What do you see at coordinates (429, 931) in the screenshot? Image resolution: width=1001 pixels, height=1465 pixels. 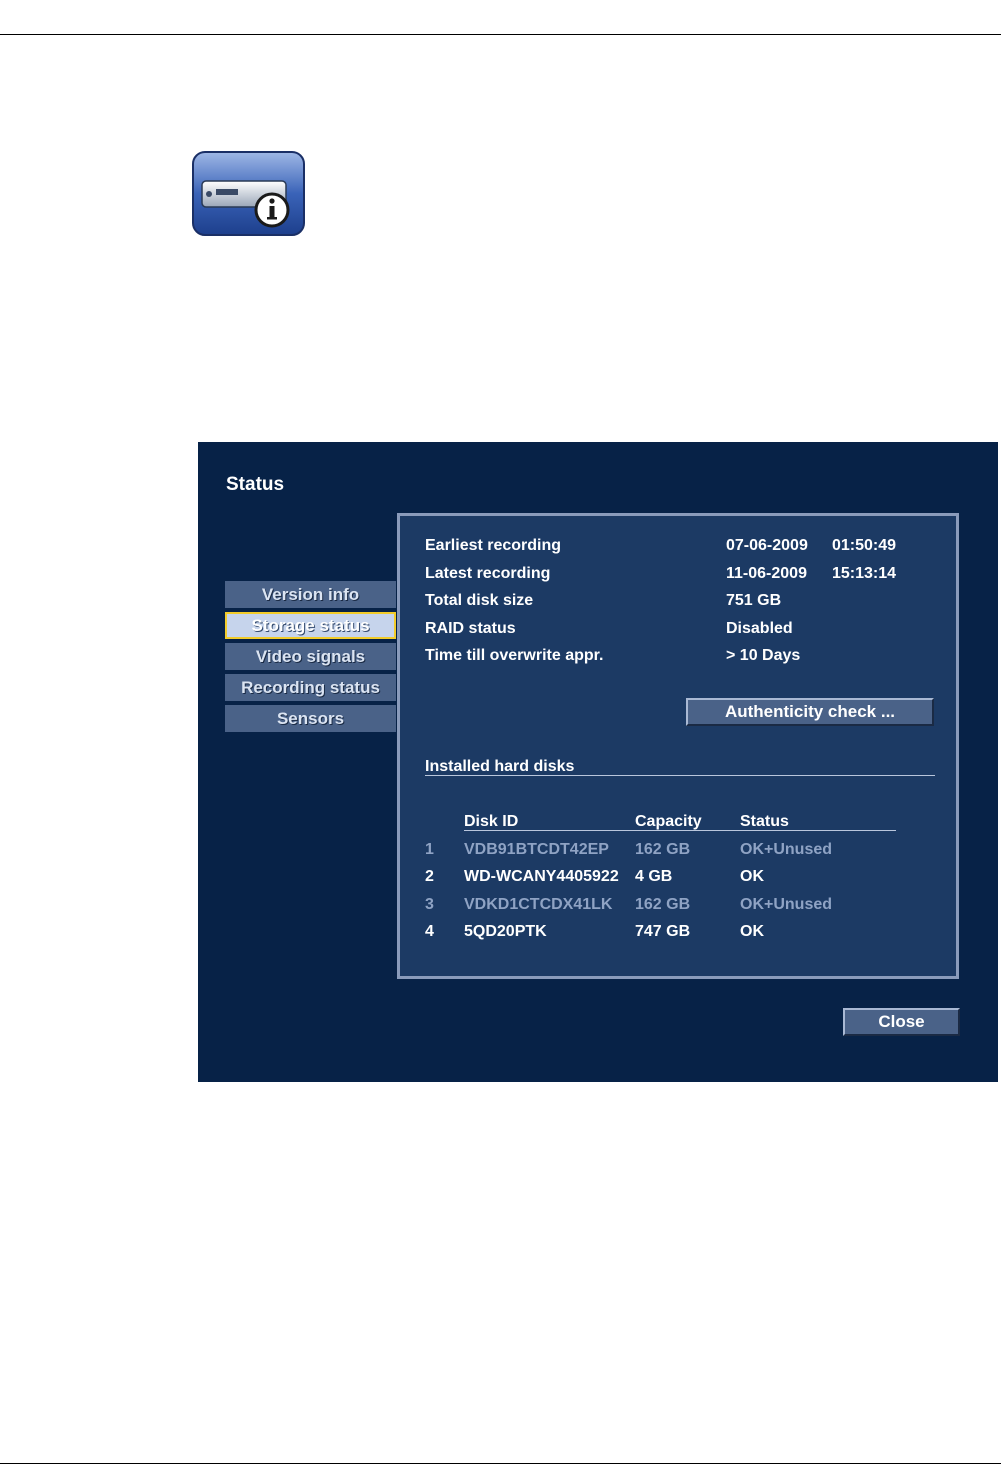 I see `disk-number: 4` at bounding box center [429, 931].